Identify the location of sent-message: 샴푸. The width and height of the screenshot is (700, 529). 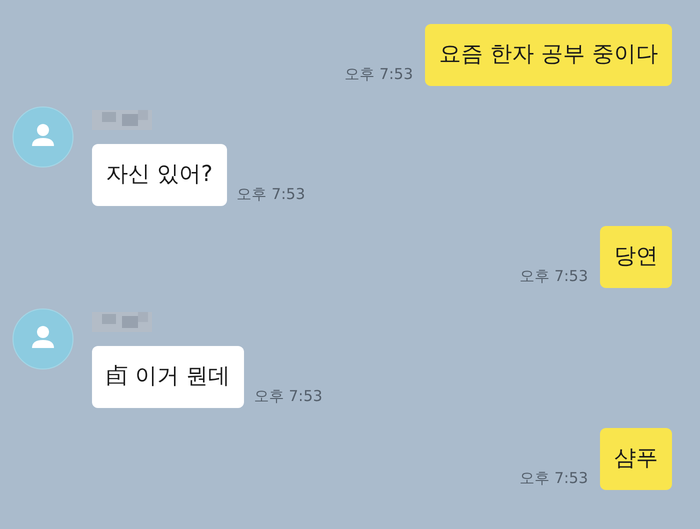
(636, 459).